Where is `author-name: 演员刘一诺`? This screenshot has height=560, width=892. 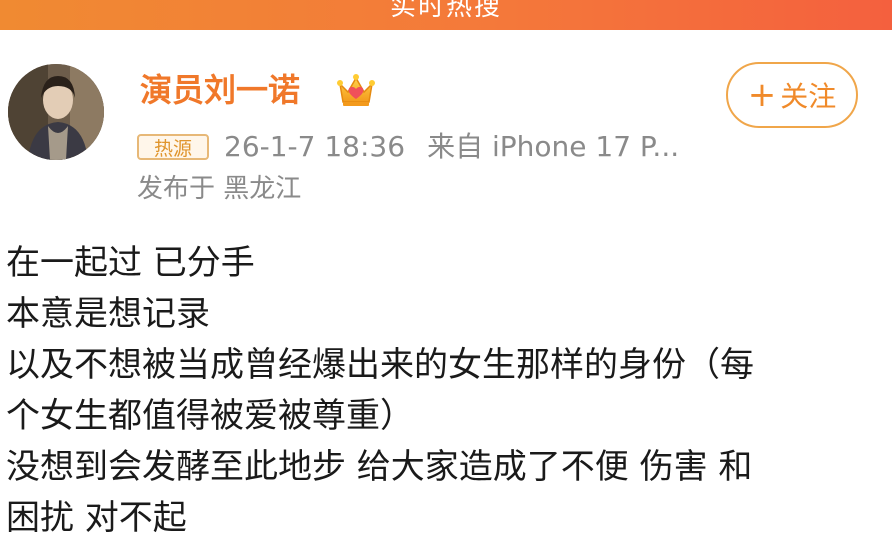 author-name: 演员刘一诺 is located at coordinates (220, 90).